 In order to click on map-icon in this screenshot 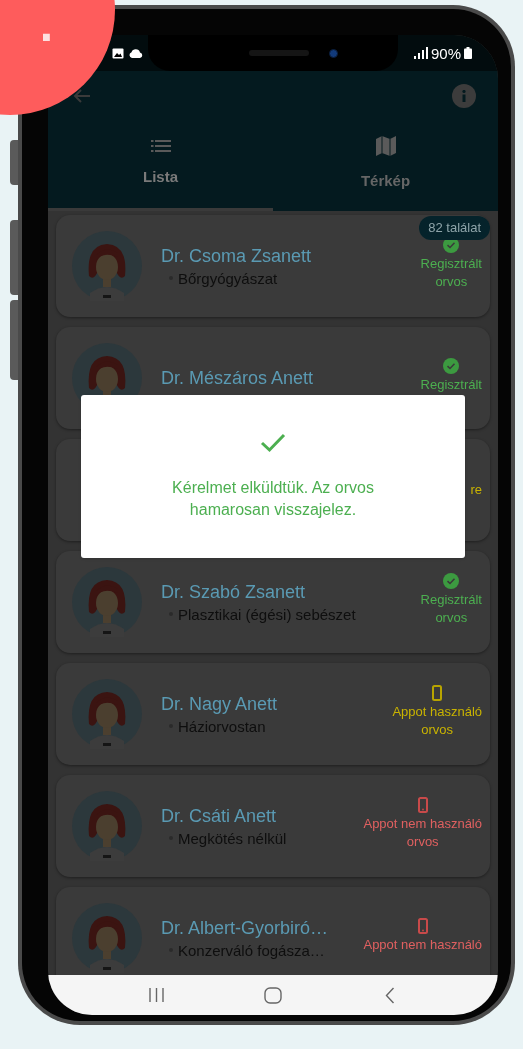, I will do `click(385, 146)`.